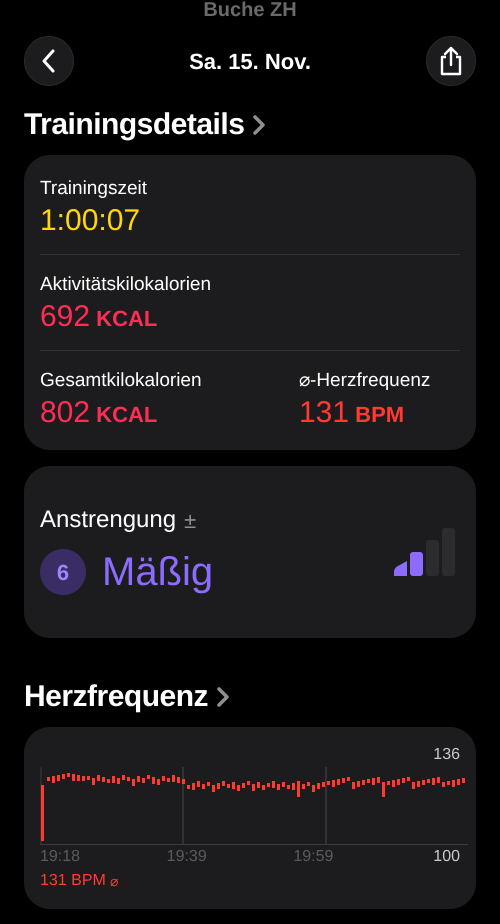 Image resolution: width=500 pixels, height=924 pixels. What do you see at coordinates (352, 413) in the screenshot?
I see `metric-value: 131 BPM` at bounding box center [352, 413].